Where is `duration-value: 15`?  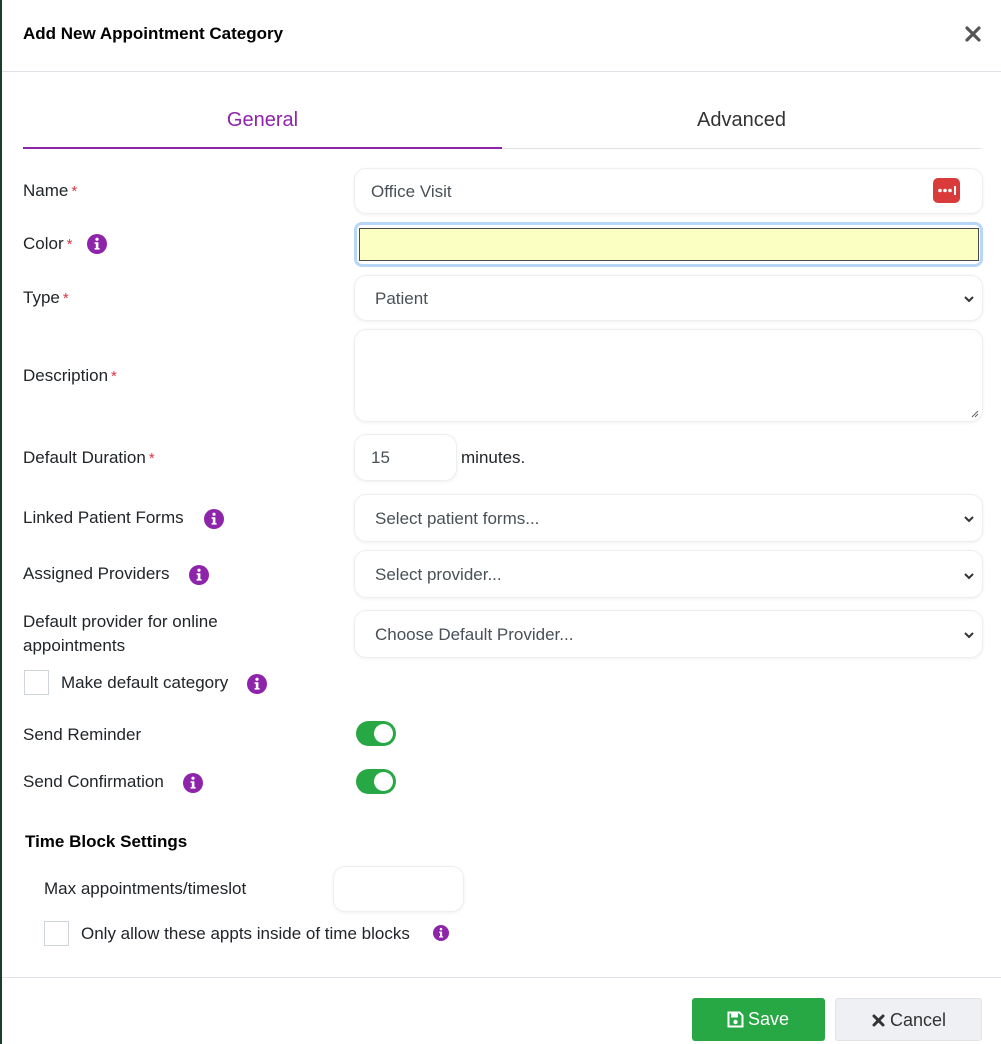
duration-value: 15 is located at coordinates (380, 457).